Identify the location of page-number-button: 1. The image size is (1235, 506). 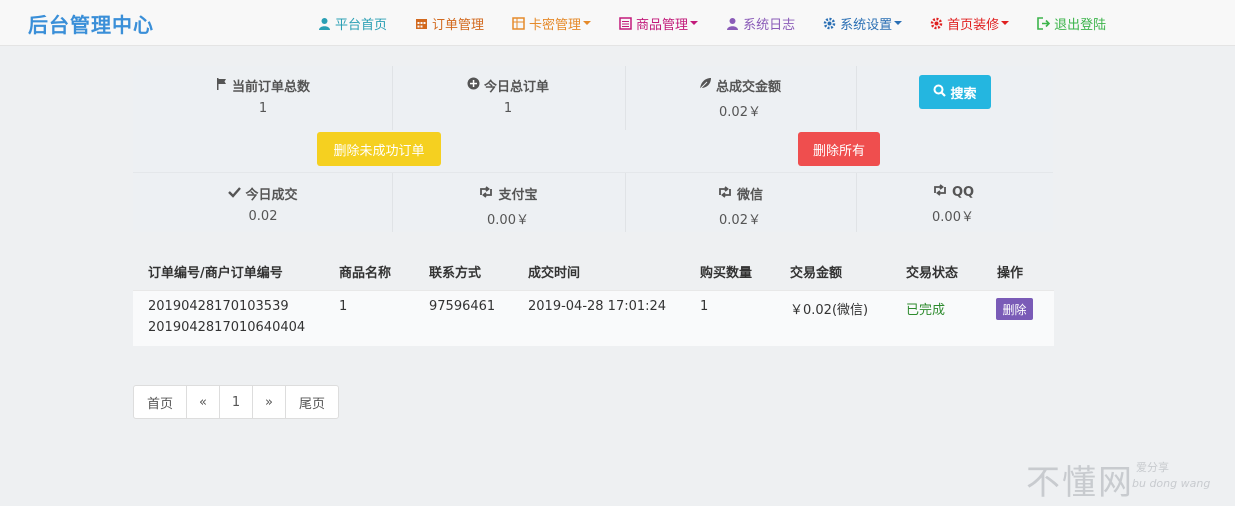
(236, 402).